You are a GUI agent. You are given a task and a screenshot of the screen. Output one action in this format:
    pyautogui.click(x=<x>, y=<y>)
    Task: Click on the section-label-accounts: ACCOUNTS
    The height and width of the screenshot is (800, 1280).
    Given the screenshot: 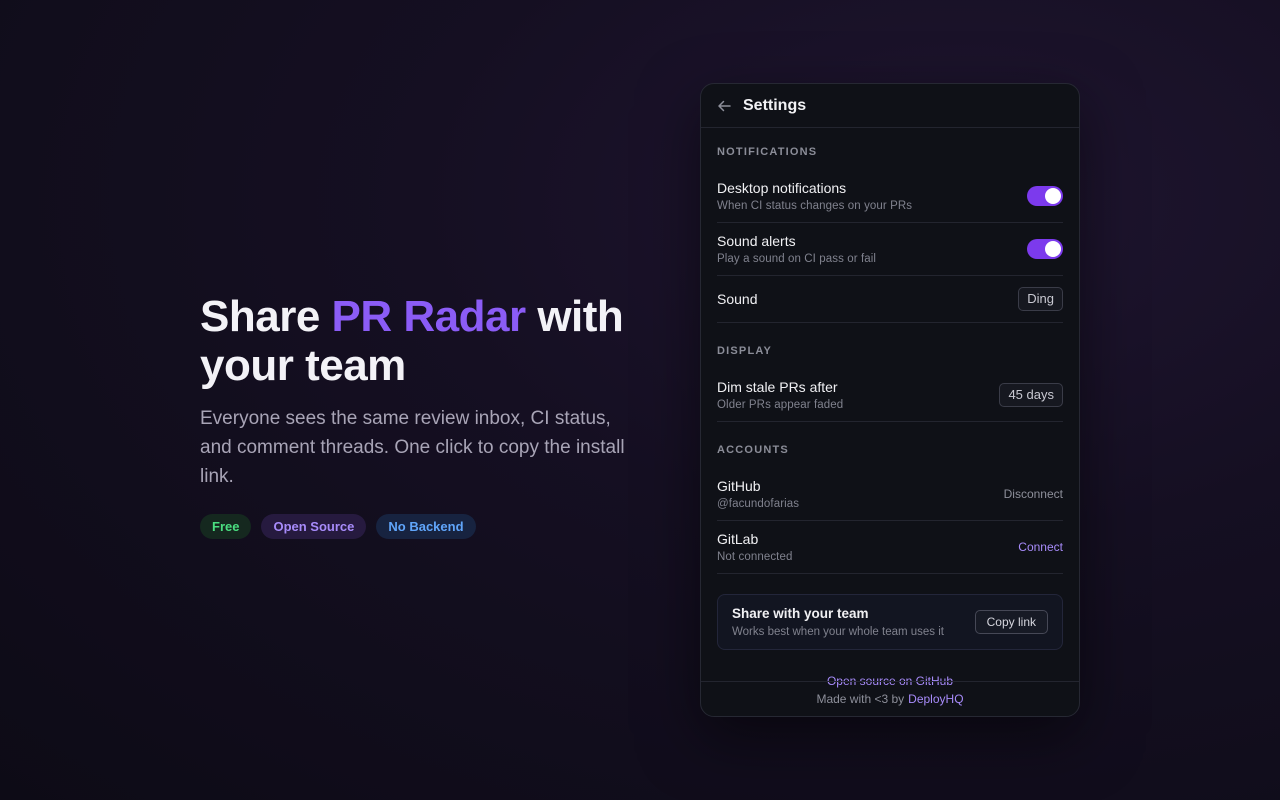 What is the action you would take?
    pyautogui.click(x=753, y=450)
    